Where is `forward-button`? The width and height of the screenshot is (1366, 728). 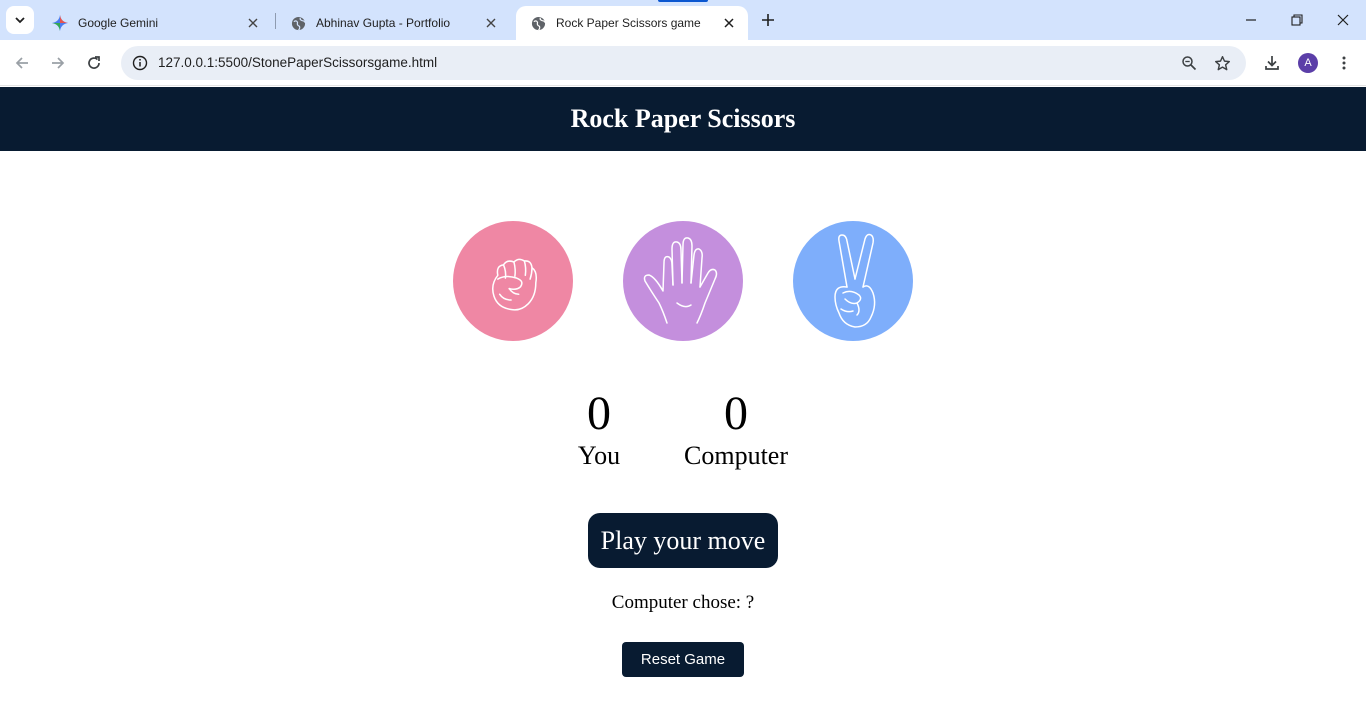
forward-button is located at coordinates (58, 63).